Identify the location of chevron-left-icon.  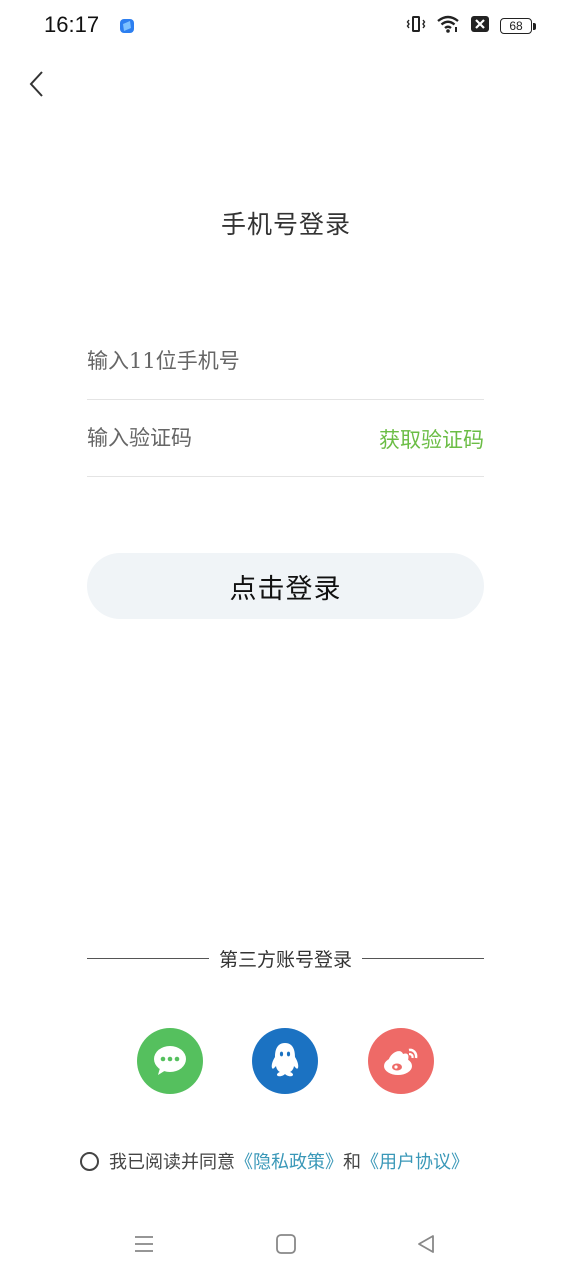
(36, 84).